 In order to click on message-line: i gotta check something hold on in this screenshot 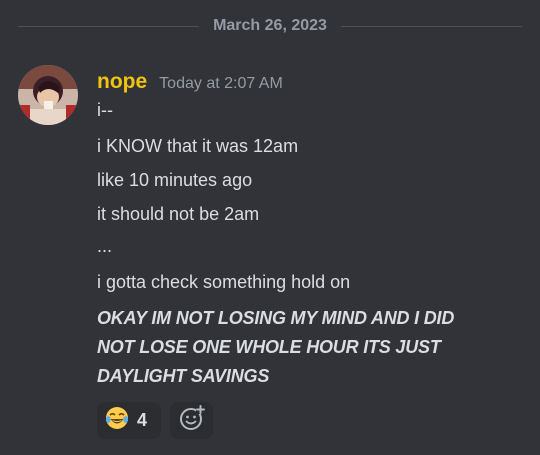, I will do `click(224, 282)`.